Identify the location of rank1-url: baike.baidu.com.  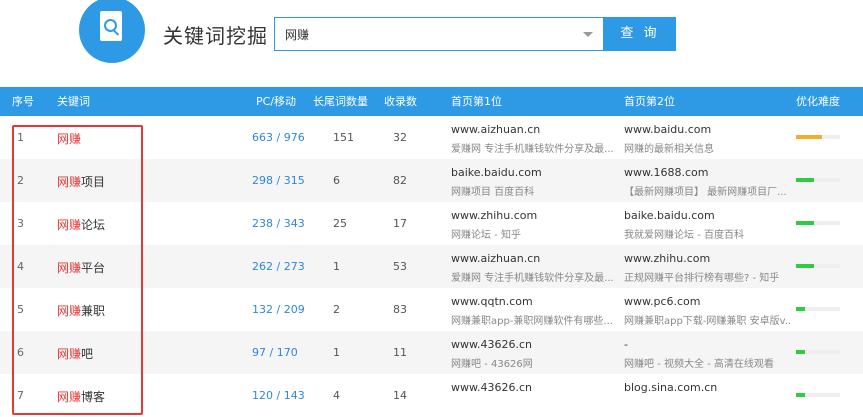
(496, 172).